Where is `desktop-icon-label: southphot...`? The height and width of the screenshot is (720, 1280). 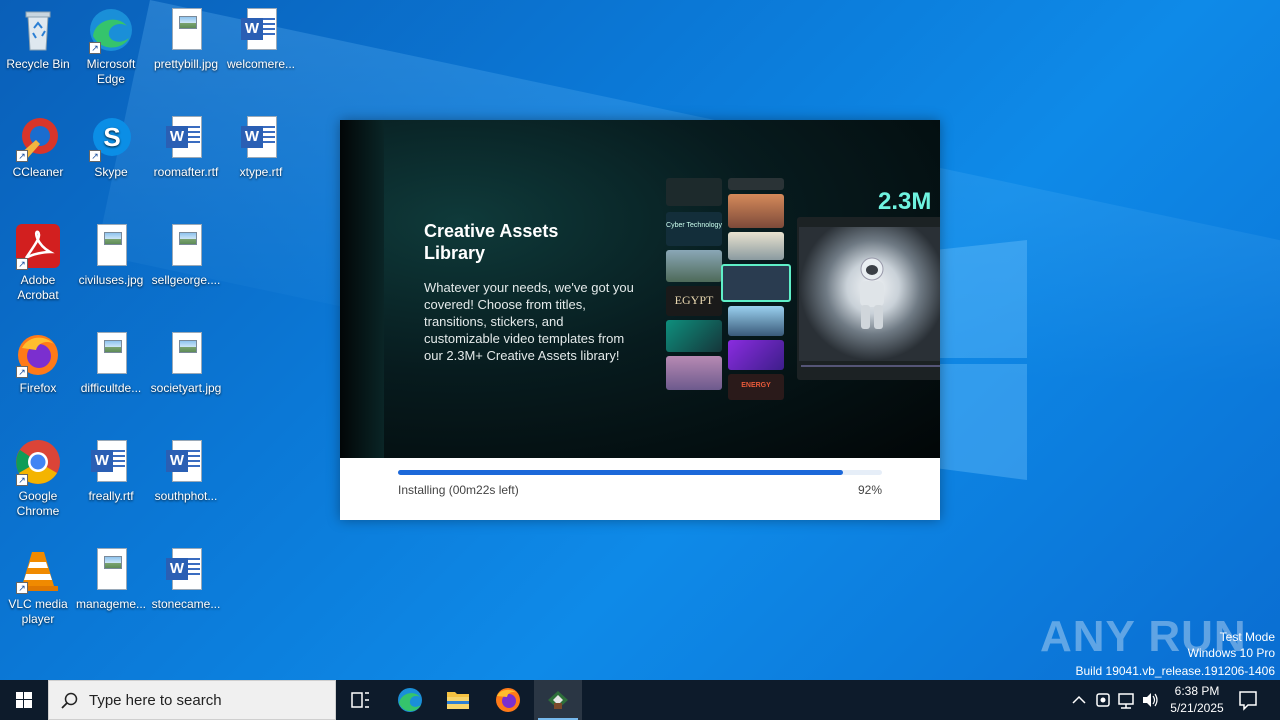
desktop-icon-label: southphot... is located at coordinates (186, 496).